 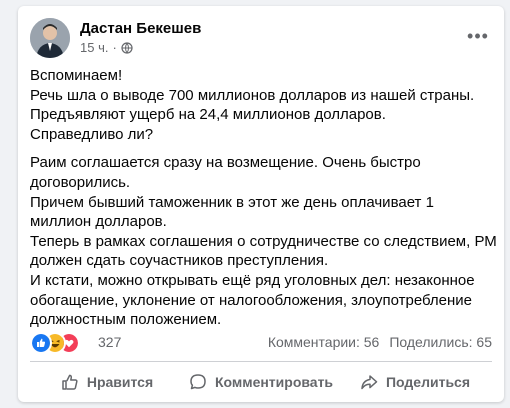 I want to click on post-meta: 15 ч. ·, so click(x=106, y=47).